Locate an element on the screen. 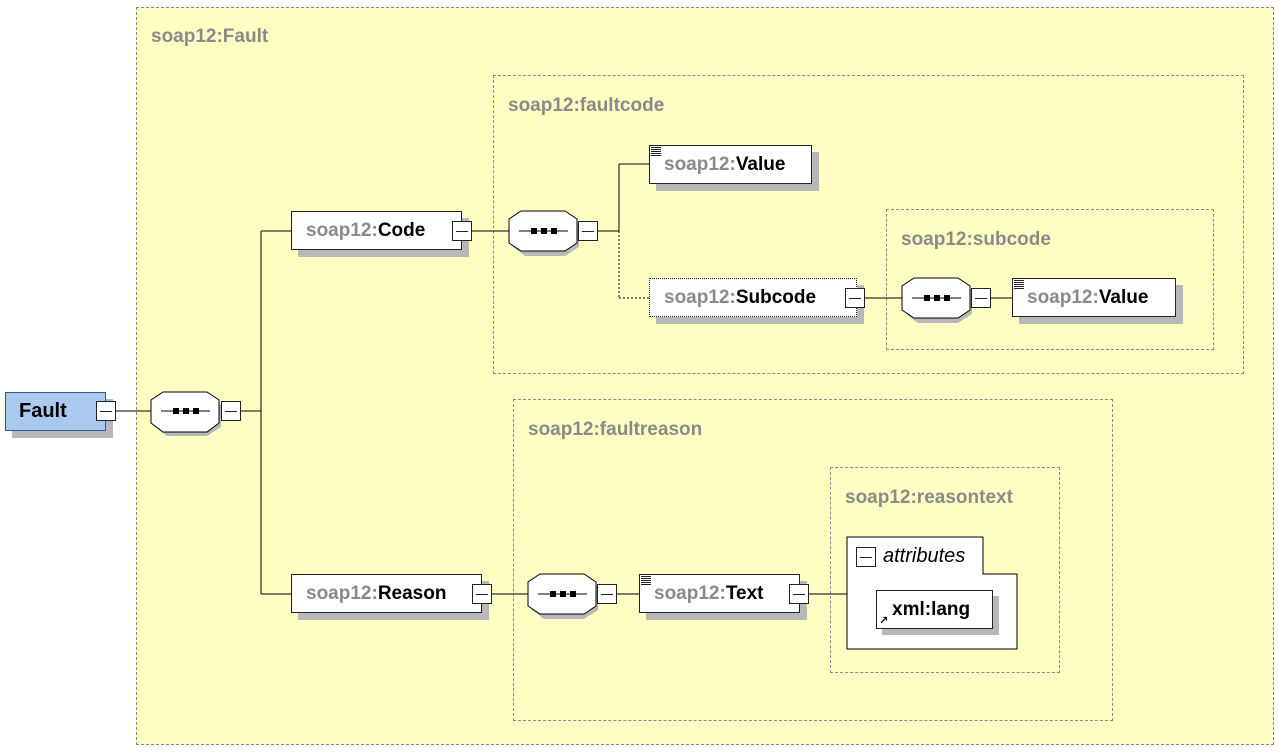 This screenshot has height=752, width=1279. attributes-frame is located at coordinates (932, 593).